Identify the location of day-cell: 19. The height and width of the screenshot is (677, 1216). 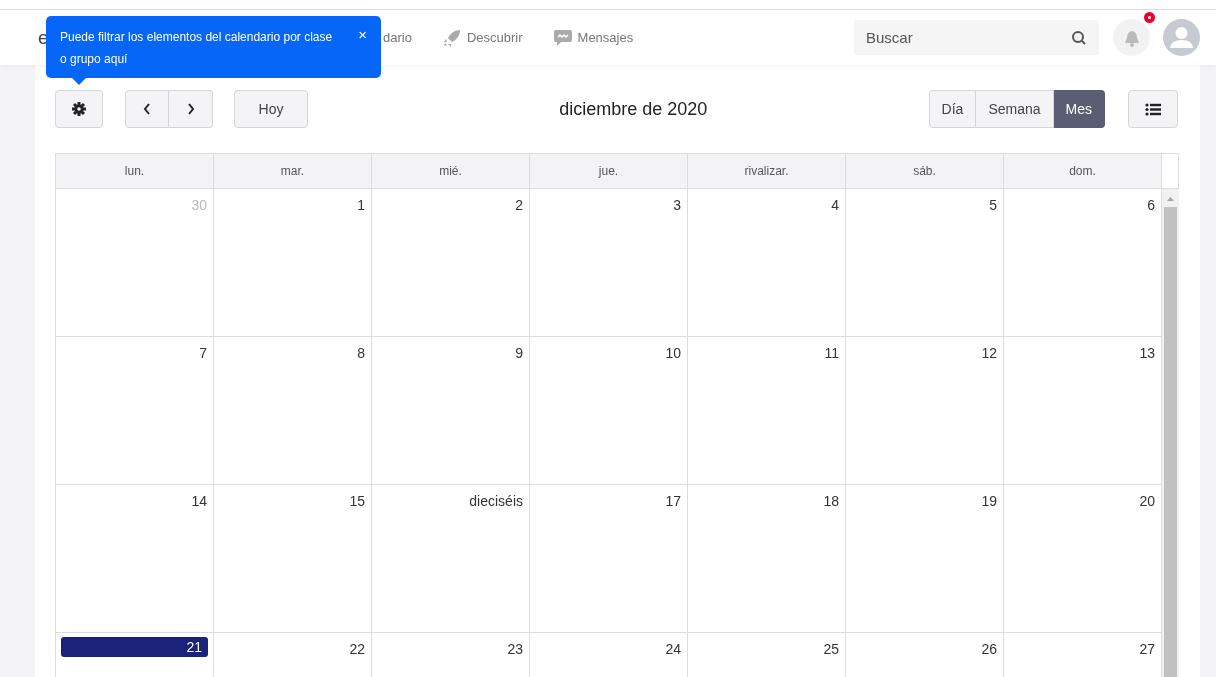
(925, 558).